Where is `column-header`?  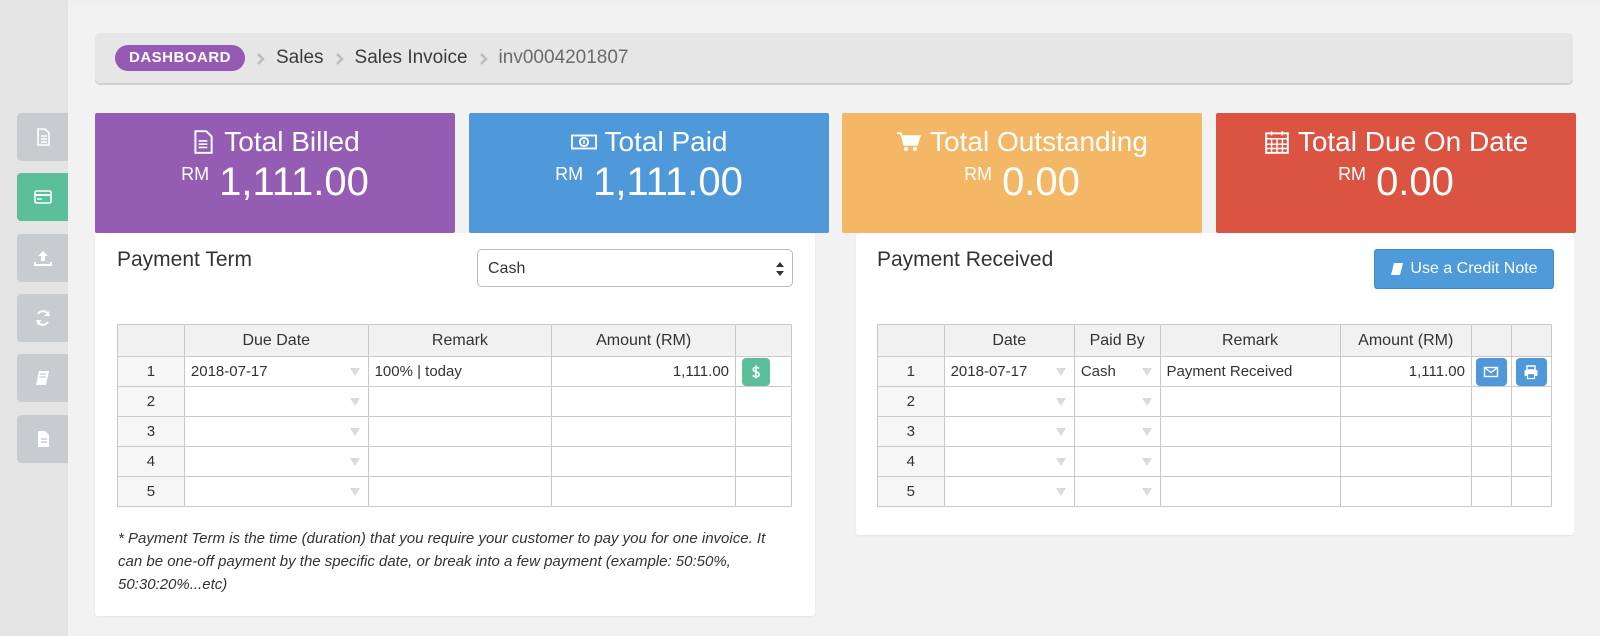
column-header is located at coordinates (1531, 340).